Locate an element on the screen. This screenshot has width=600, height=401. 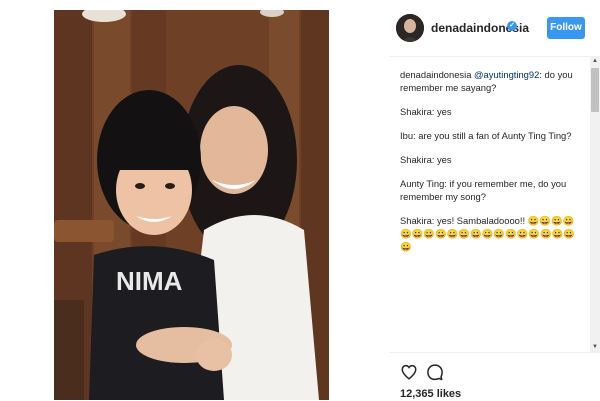
mention-link: @ayutingting92 is located at coordinates (506, 74).